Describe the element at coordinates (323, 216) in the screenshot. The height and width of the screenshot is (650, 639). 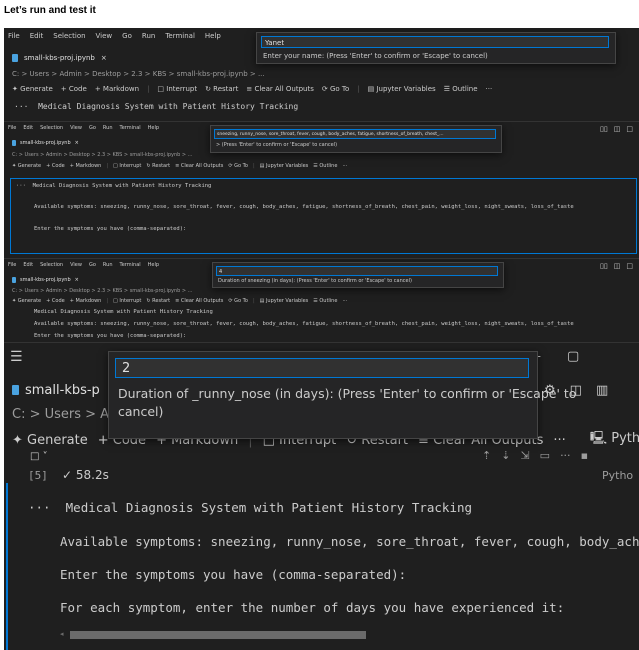
I see `output-cell` at that location.